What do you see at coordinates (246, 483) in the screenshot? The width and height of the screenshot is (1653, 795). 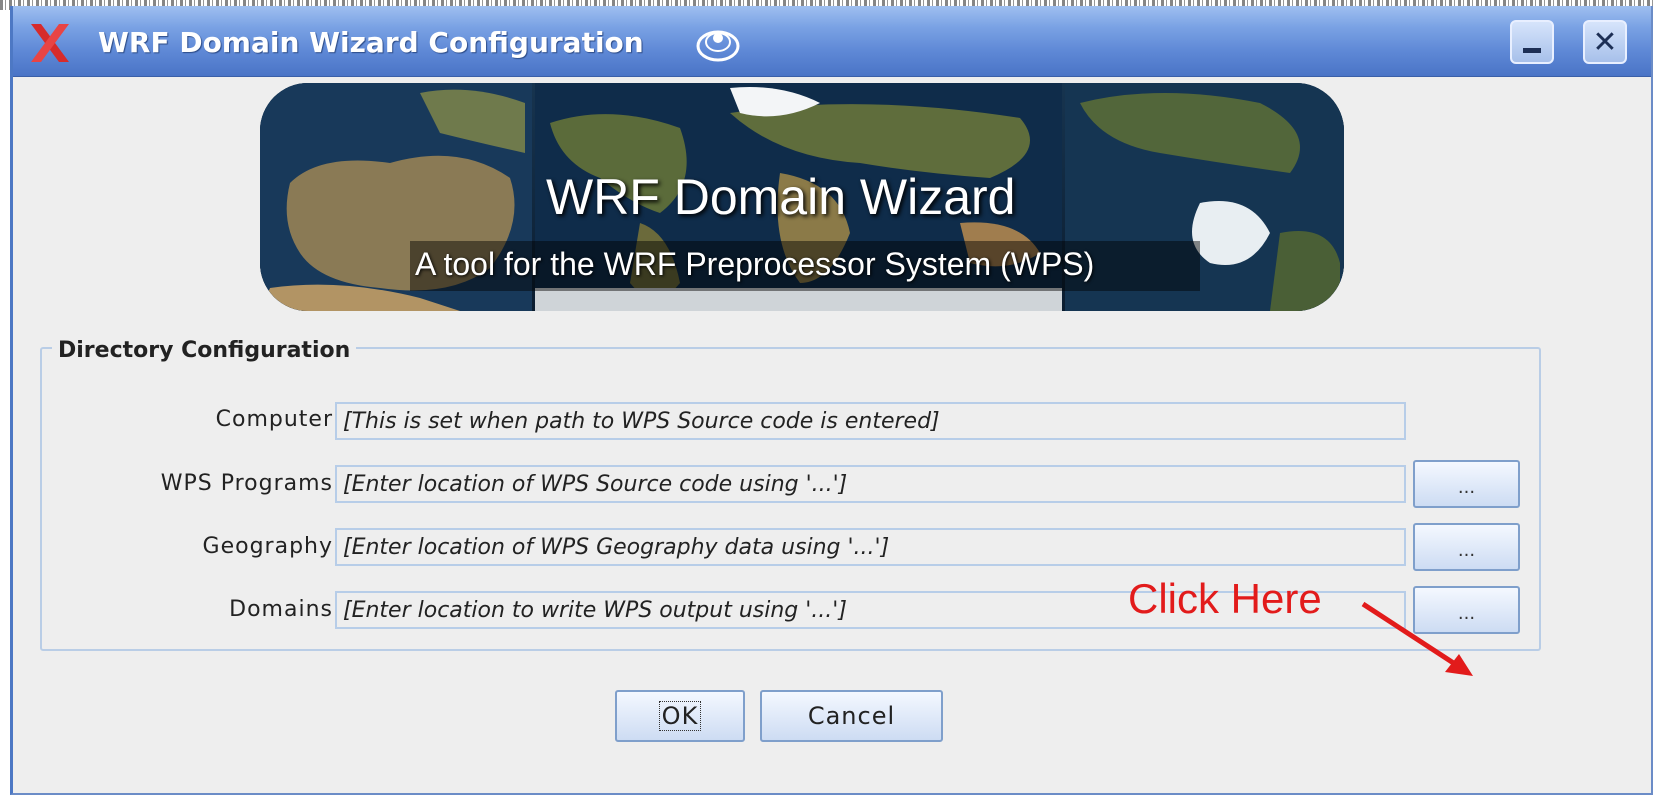 I see `wps-programs-label: WPS Programs` at bounding box center [246, 483].